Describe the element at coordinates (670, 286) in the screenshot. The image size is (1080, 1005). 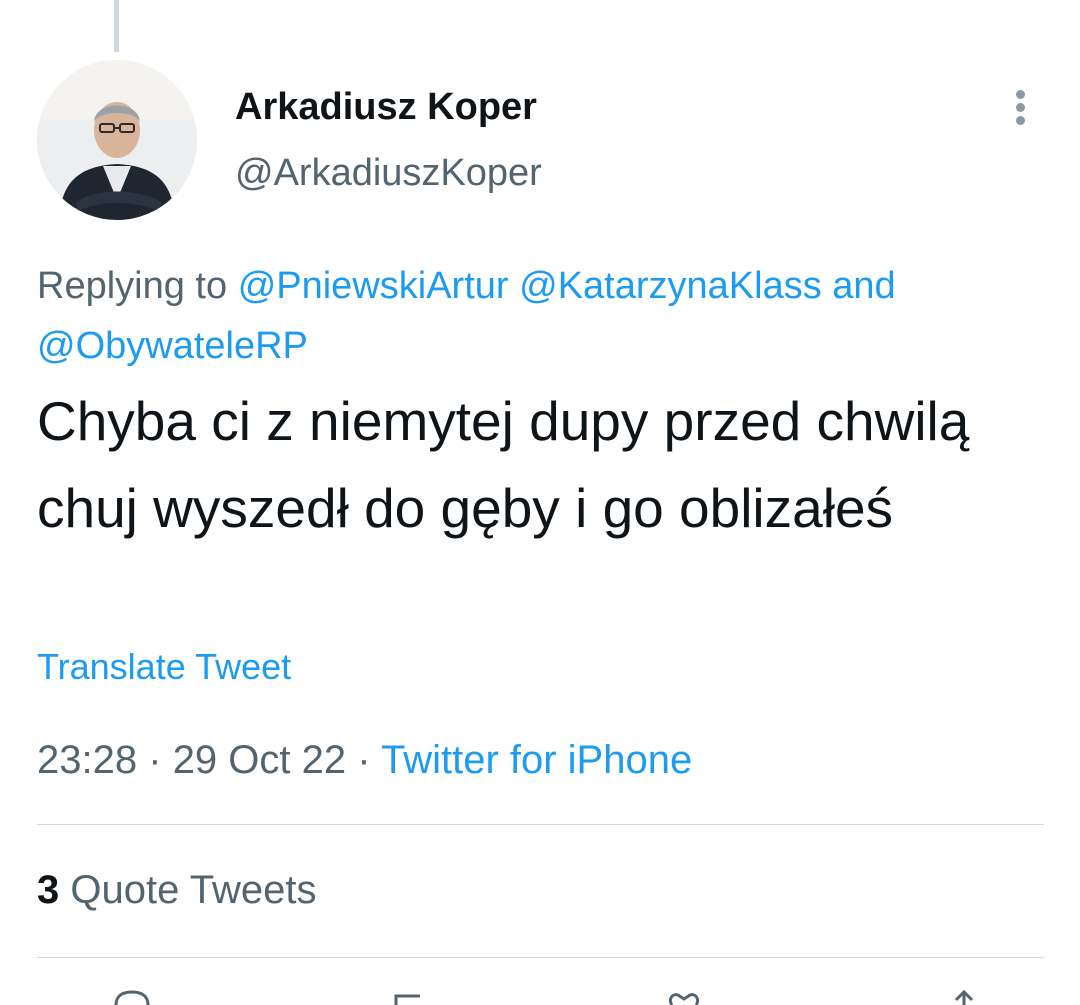
I see `mention-link: @KatarzynaKlass` at that location.